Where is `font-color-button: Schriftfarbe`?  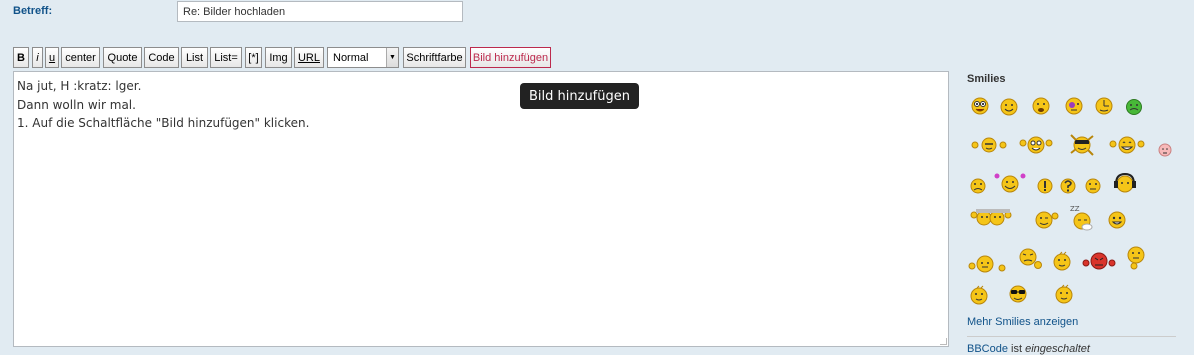
font-color-button: Schriftfarbe is located at coordinates (434, 57).